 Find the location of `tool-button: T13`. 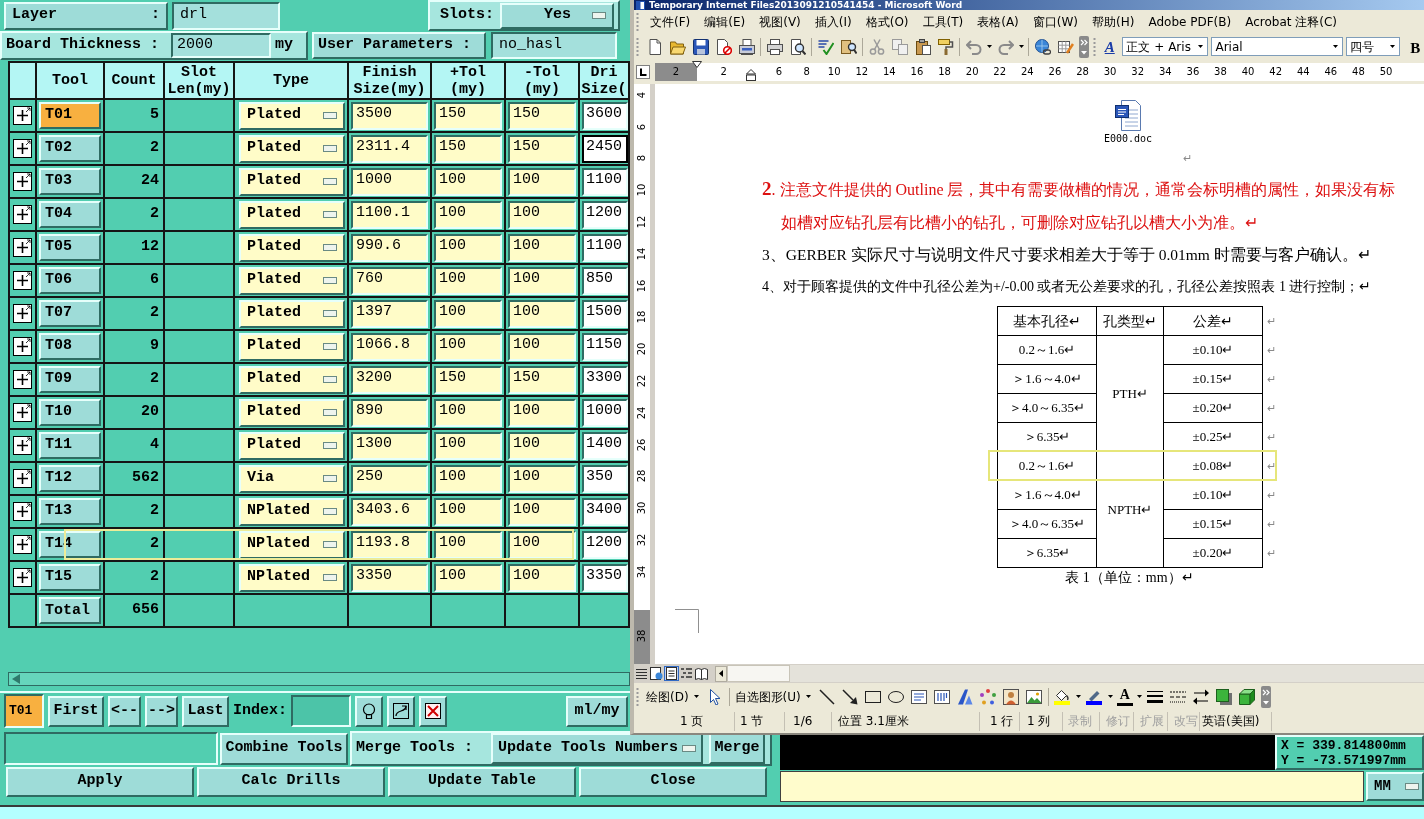

tool-button: T13 is located at coordinates (70, 511).